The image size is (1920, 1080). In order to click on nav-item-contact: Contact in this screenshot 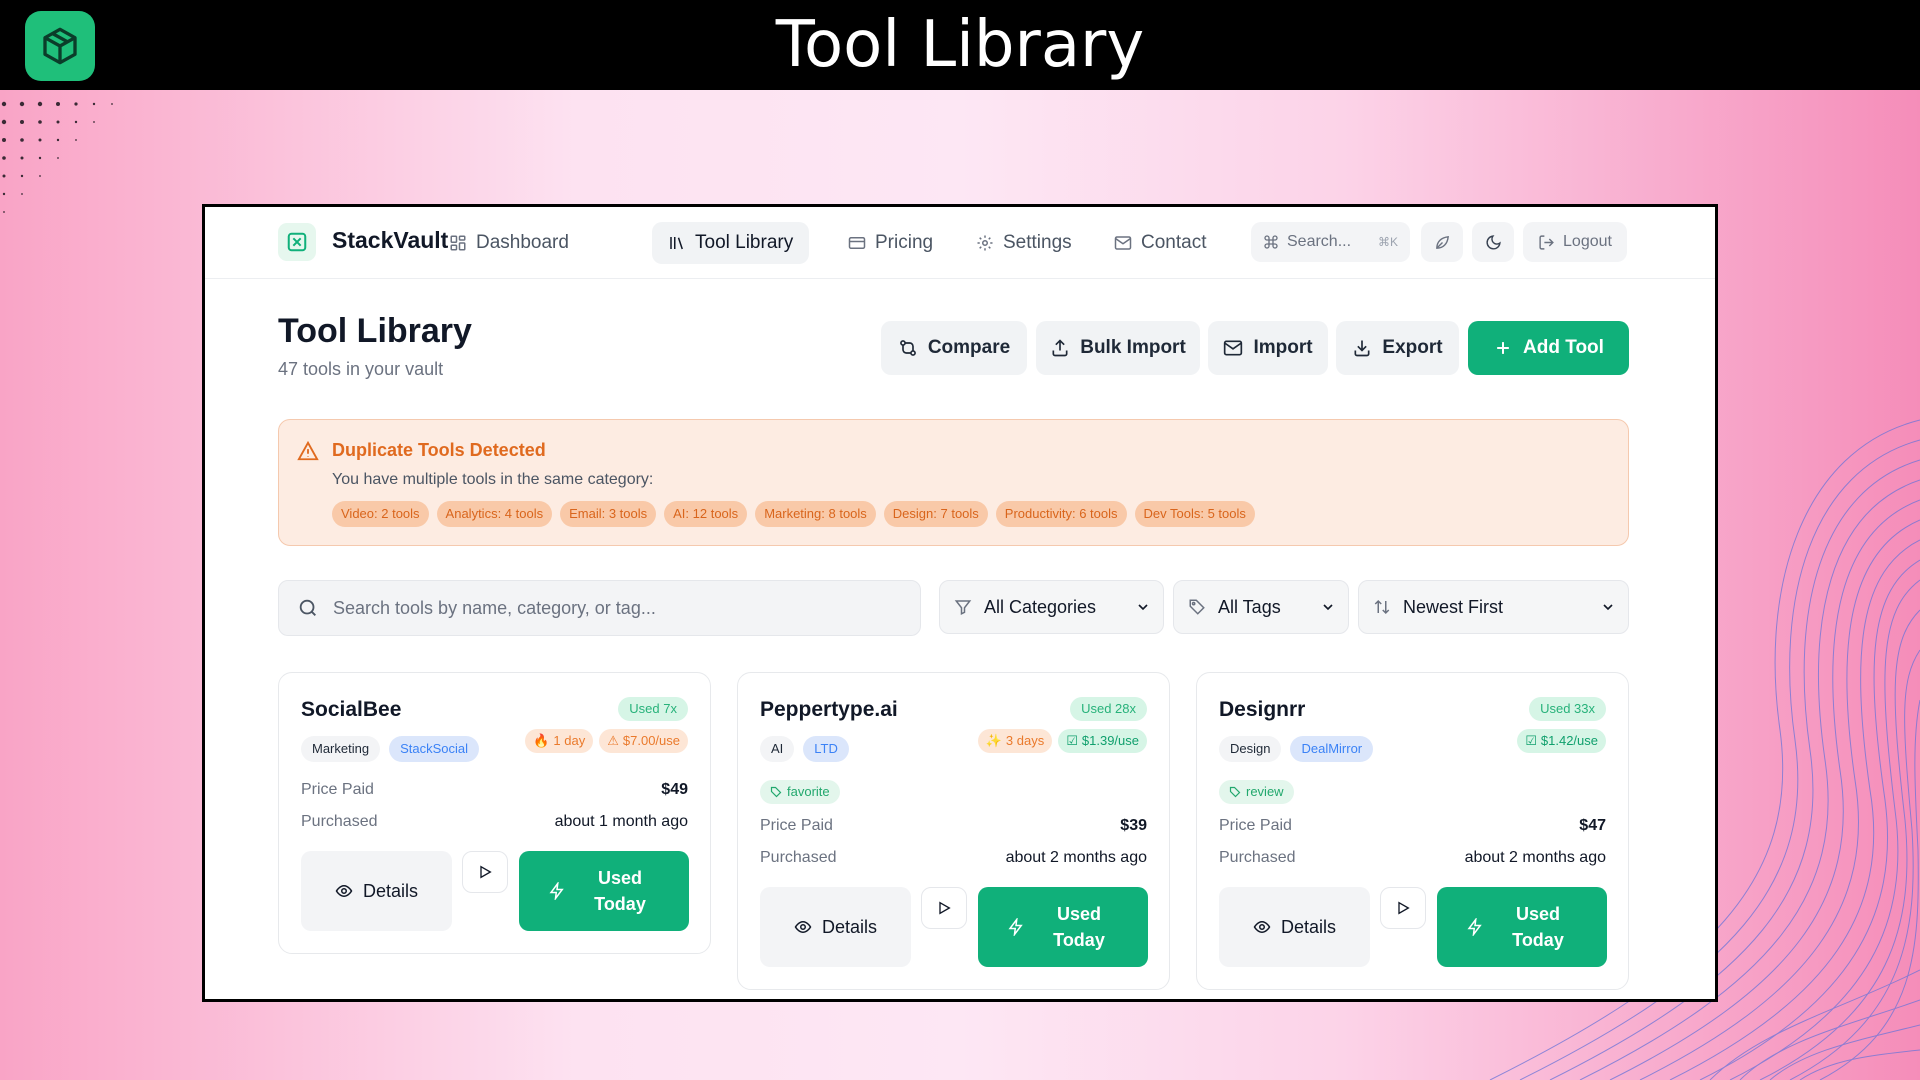, I will do `click(1160, 243)`.